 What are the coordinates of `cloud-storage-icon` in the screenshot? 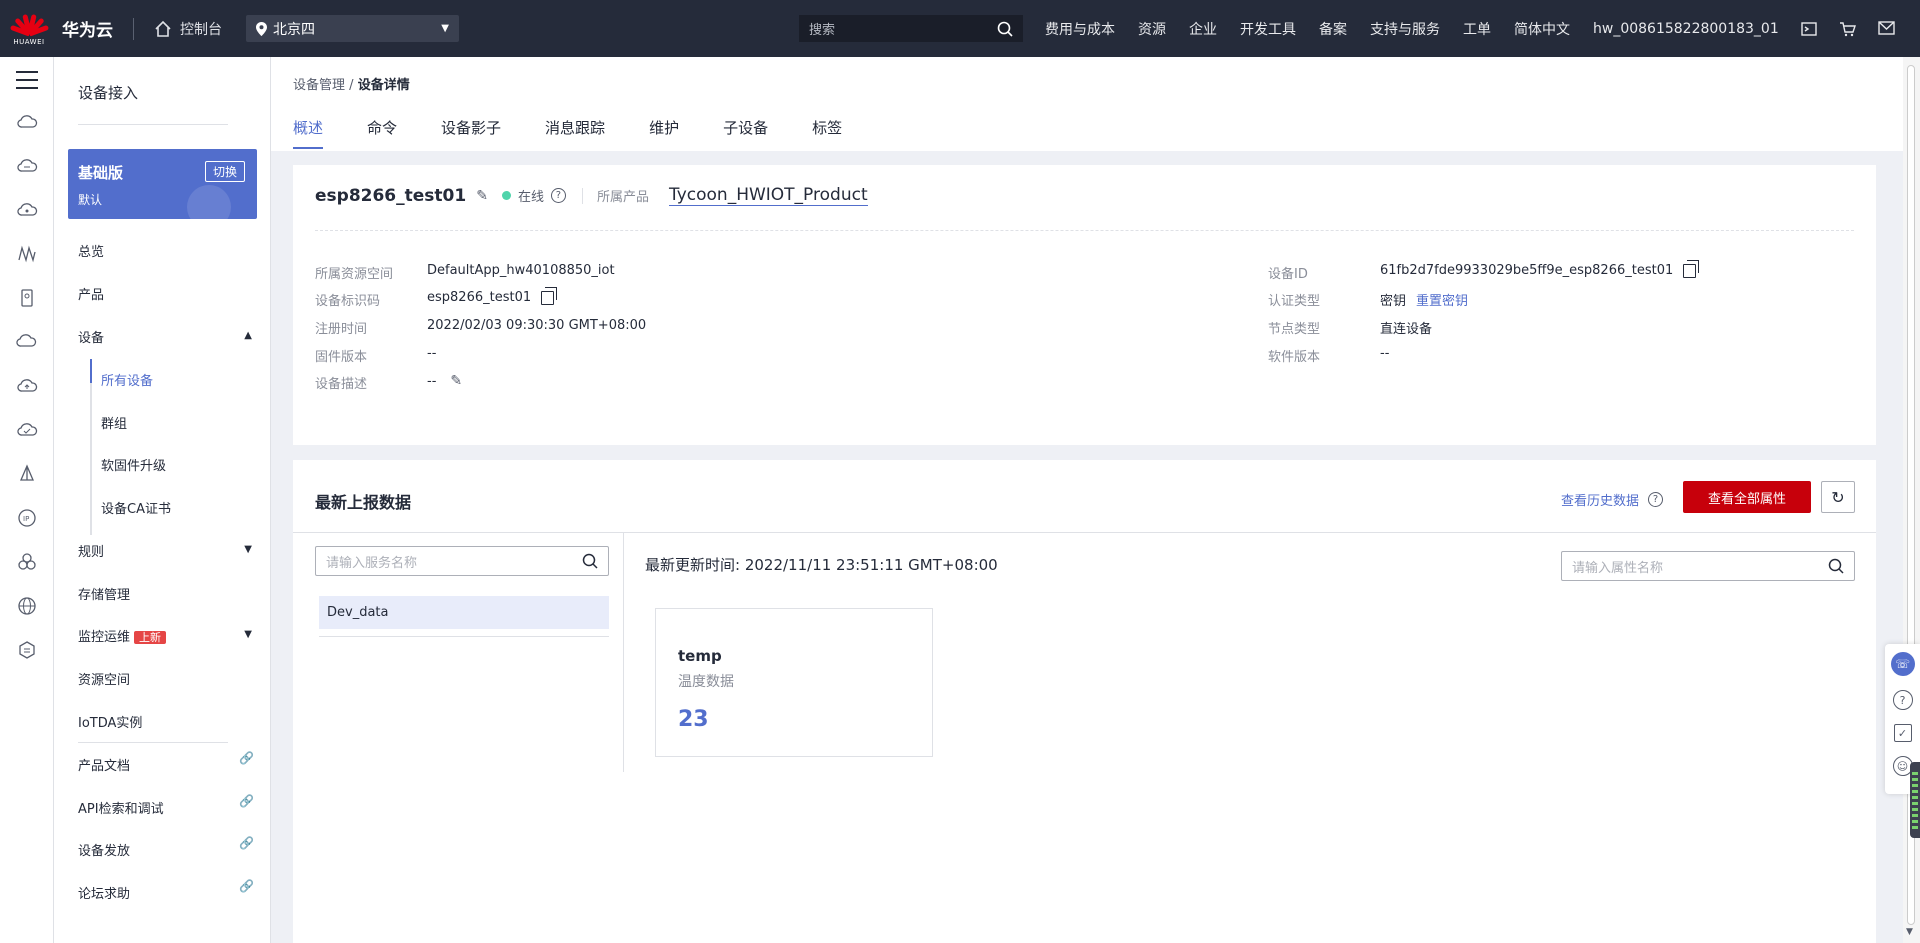 It's located at (27, 210).